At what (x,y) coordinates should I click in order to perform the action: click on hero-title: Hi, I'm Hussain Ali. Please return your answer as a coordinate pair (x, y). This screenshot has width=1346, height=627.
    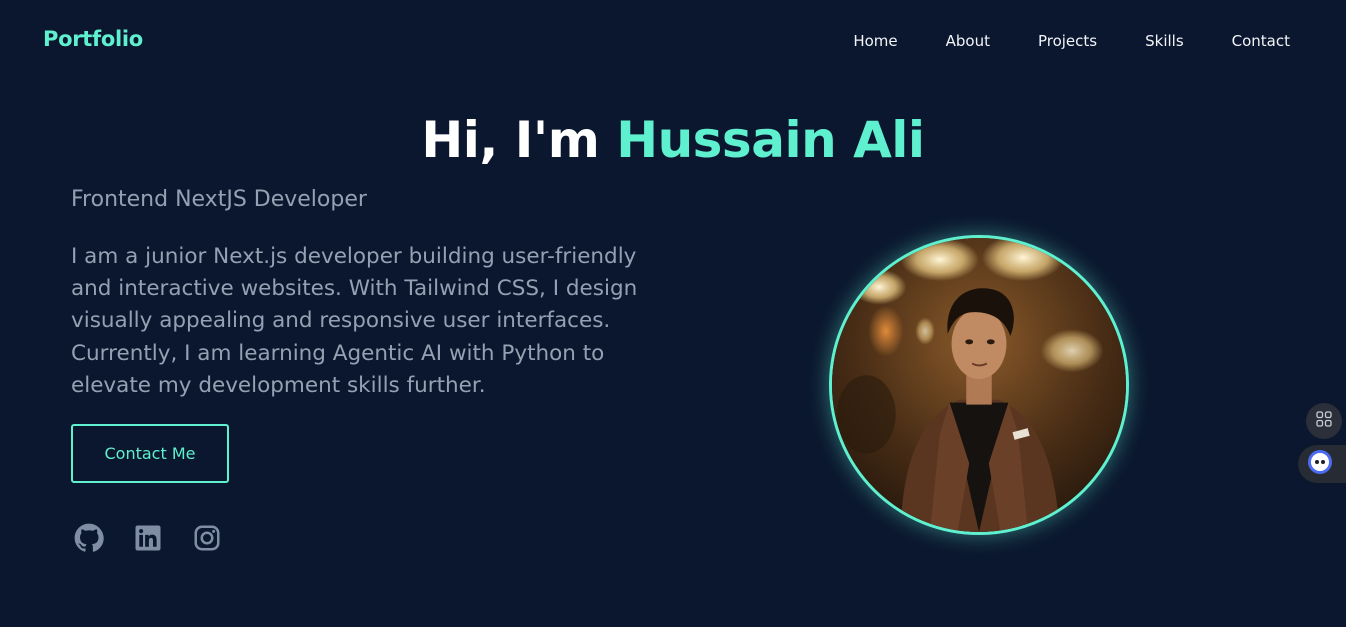
    Looking at the image, I should click on (673, 140).